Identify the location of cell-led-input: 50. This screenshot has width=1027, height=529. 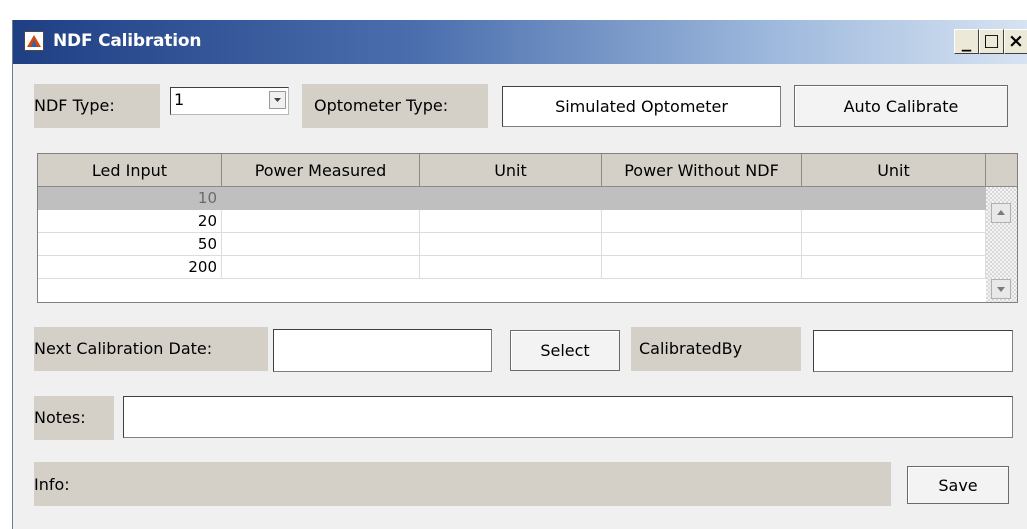
(130, 244).